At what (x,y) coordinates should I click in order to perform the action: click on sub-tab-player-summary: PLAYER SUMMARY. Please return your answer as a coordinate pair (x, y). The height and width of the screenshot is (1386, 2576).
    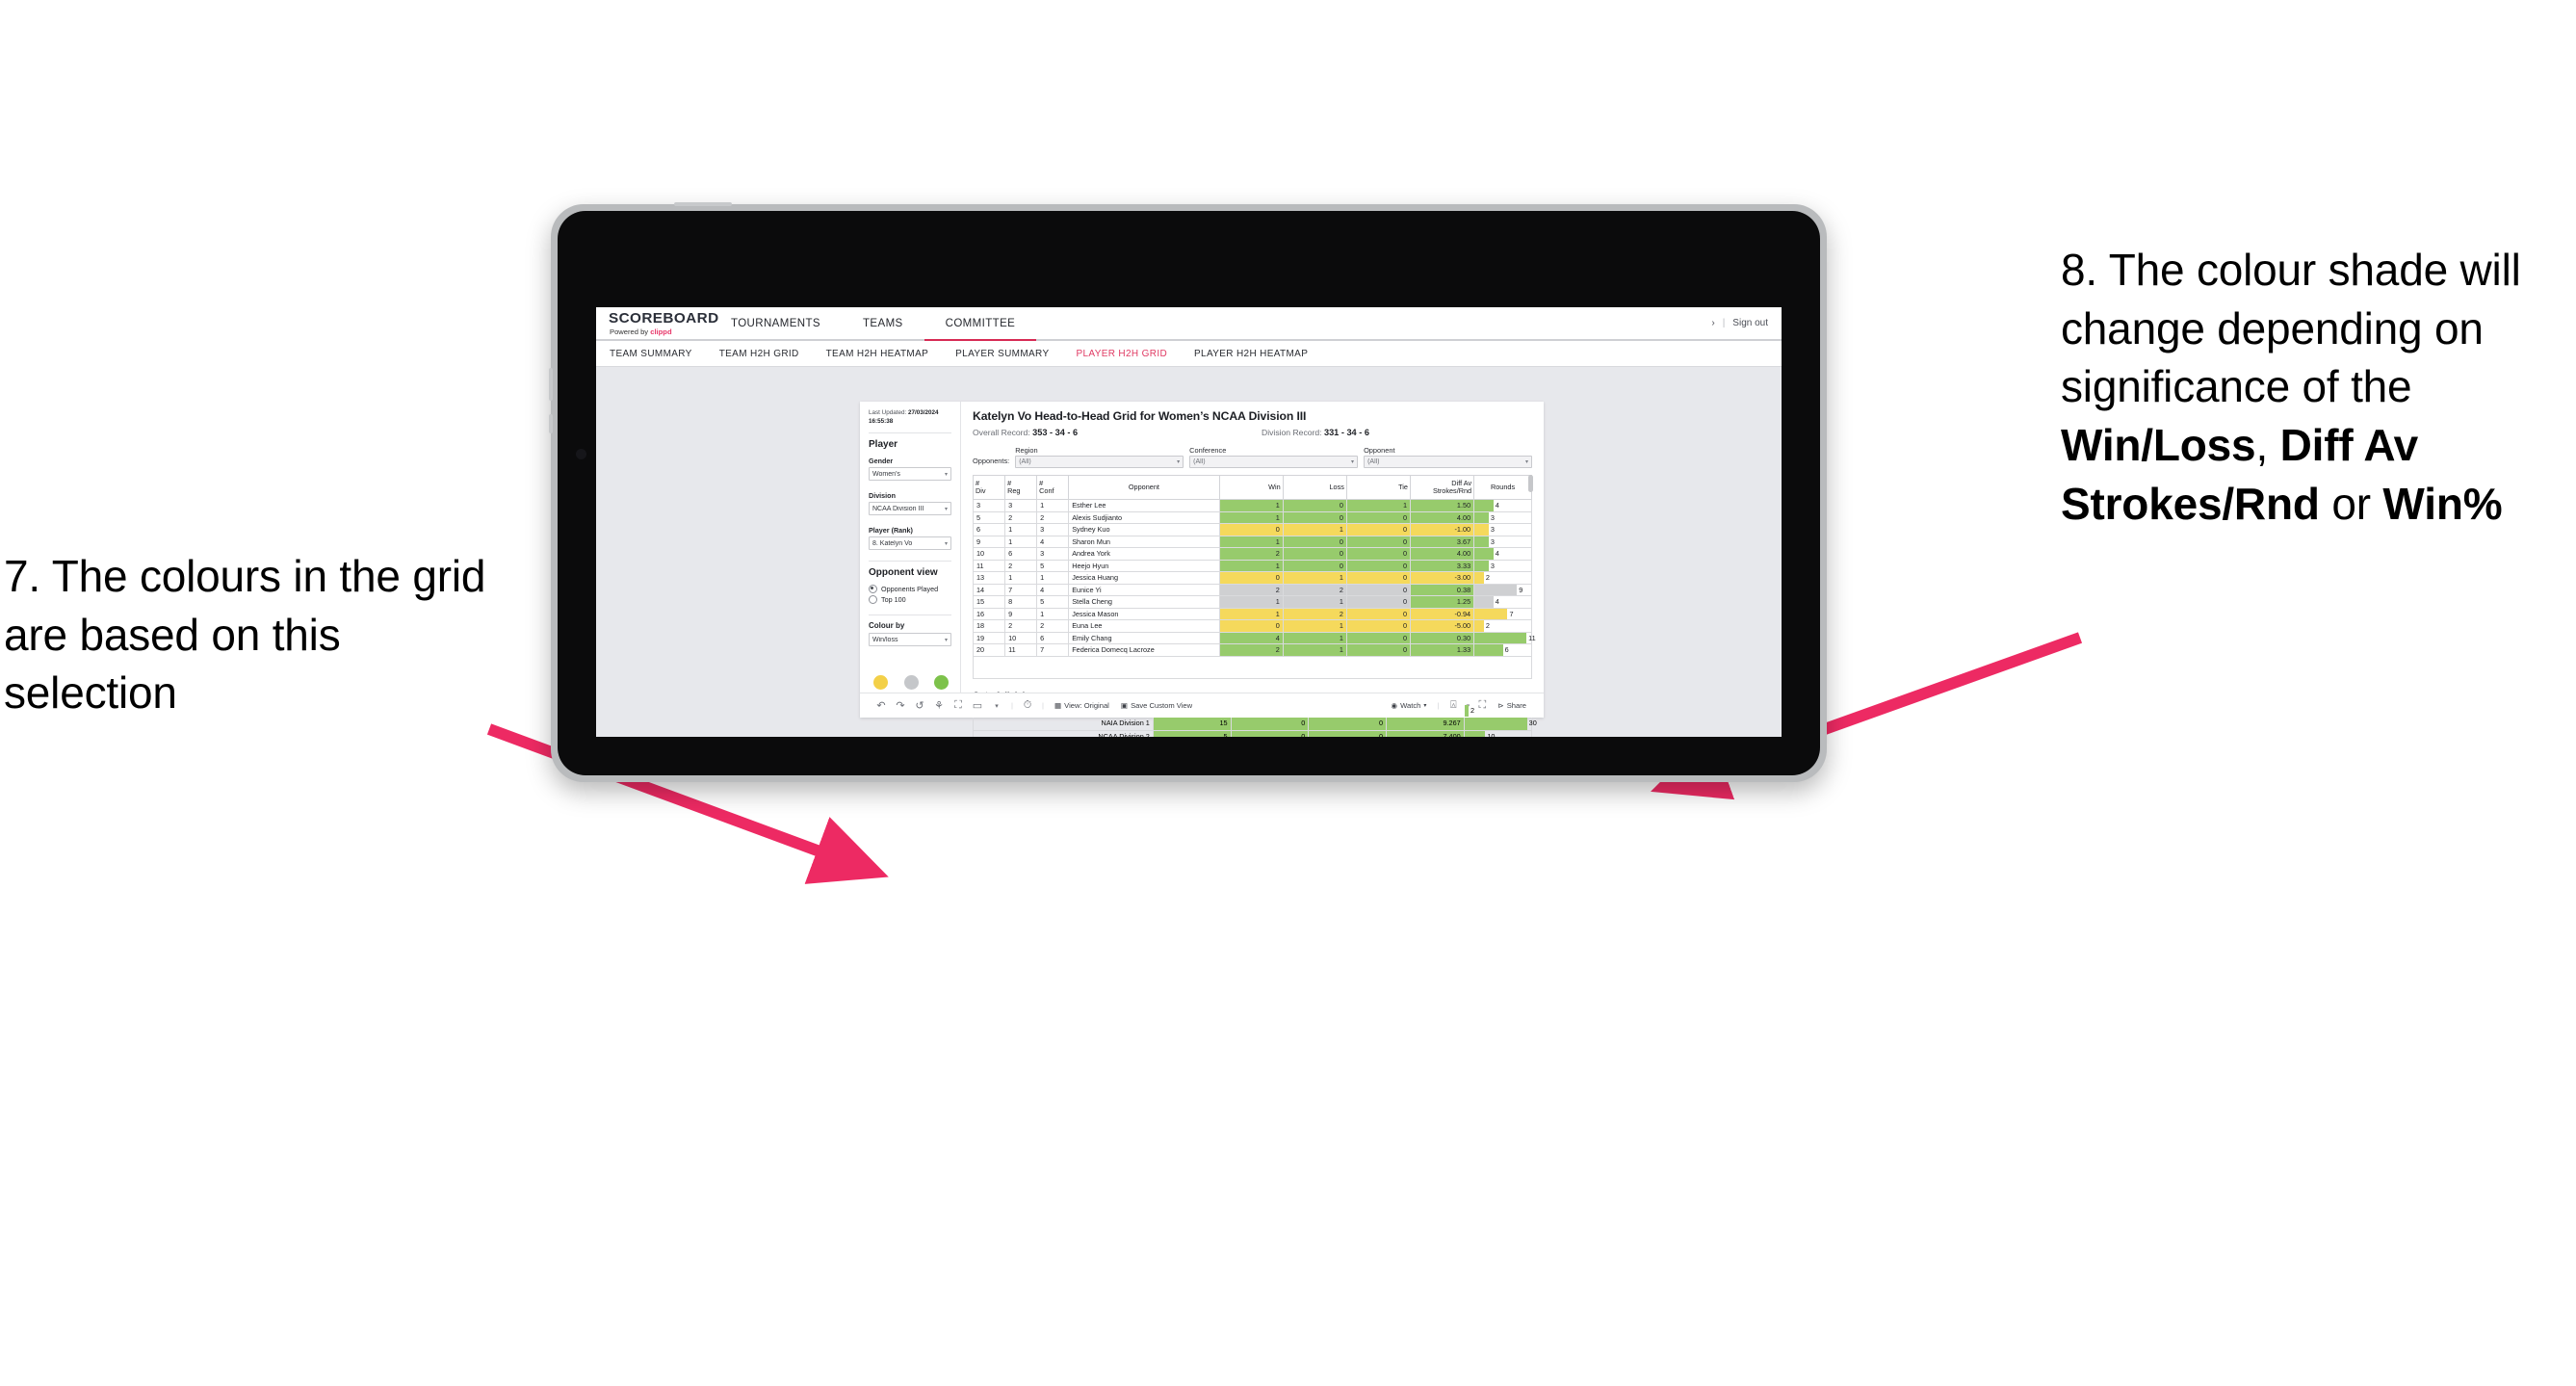
    Looking at the image, I should click on (1010, 354).